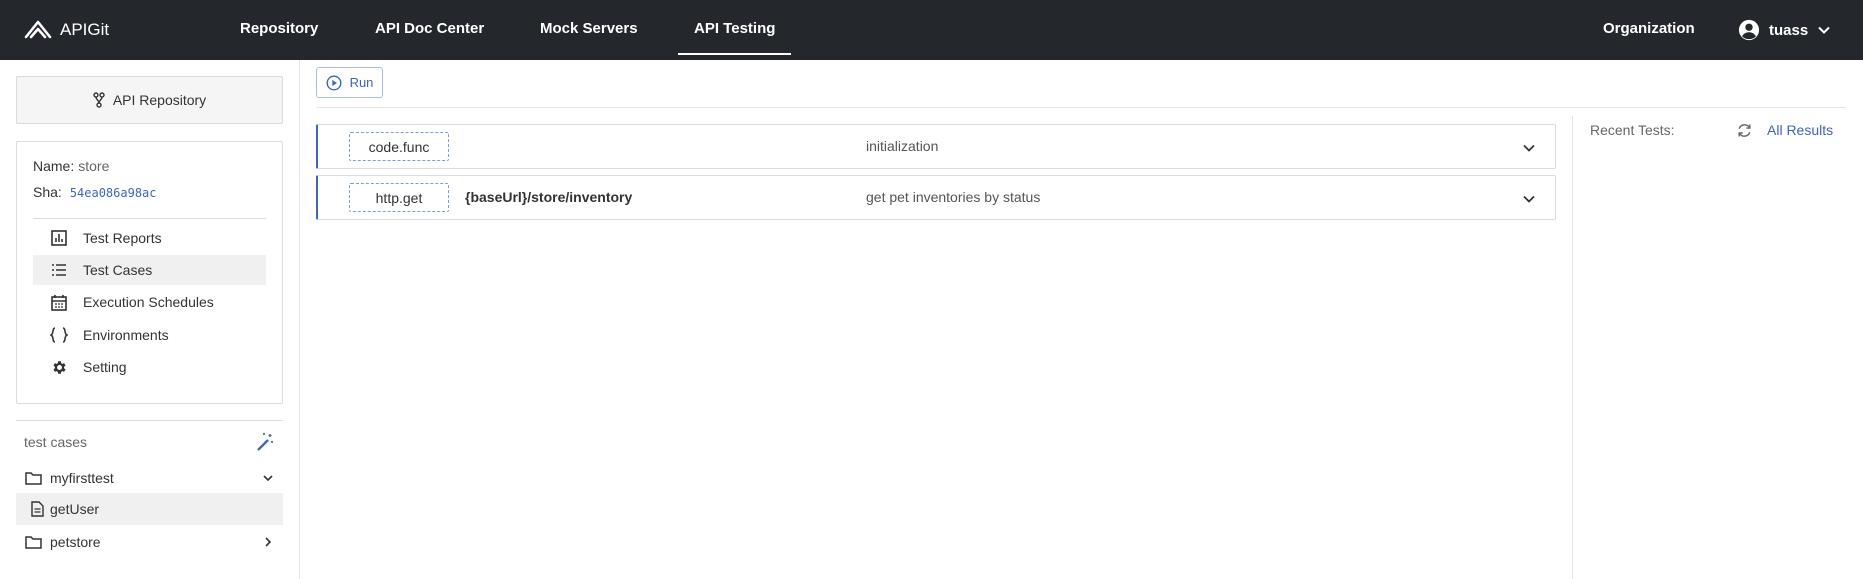  Describe the element at coordinates (1632, 130) in the screenshot. I see `recent-tests-label: Recent Tests:` at that location.